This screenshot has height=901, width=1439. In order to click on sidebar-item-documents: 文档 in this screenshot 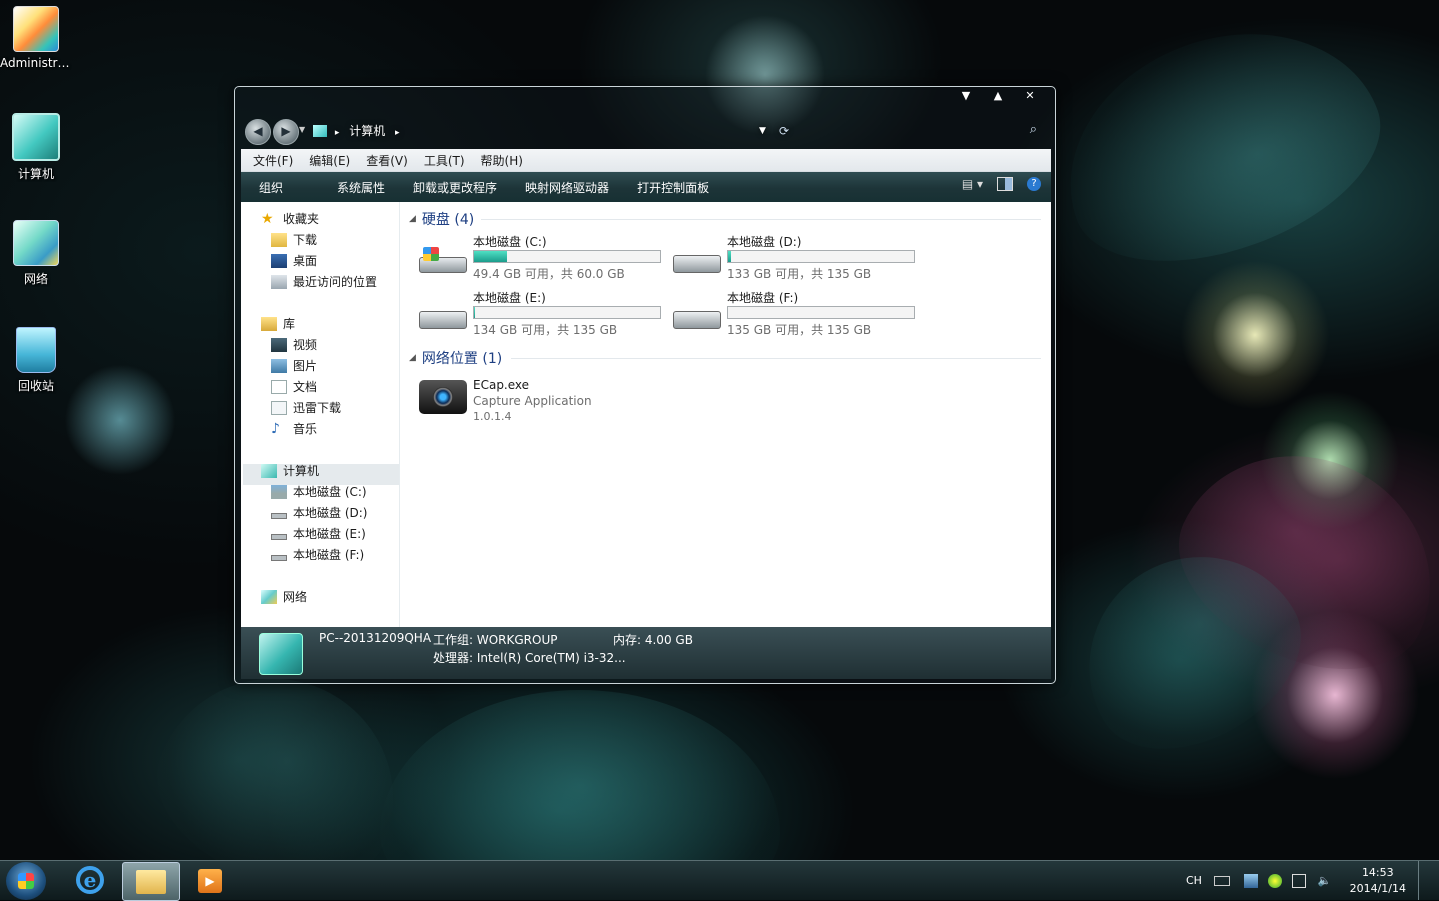, I will do `click(294, 387)`.